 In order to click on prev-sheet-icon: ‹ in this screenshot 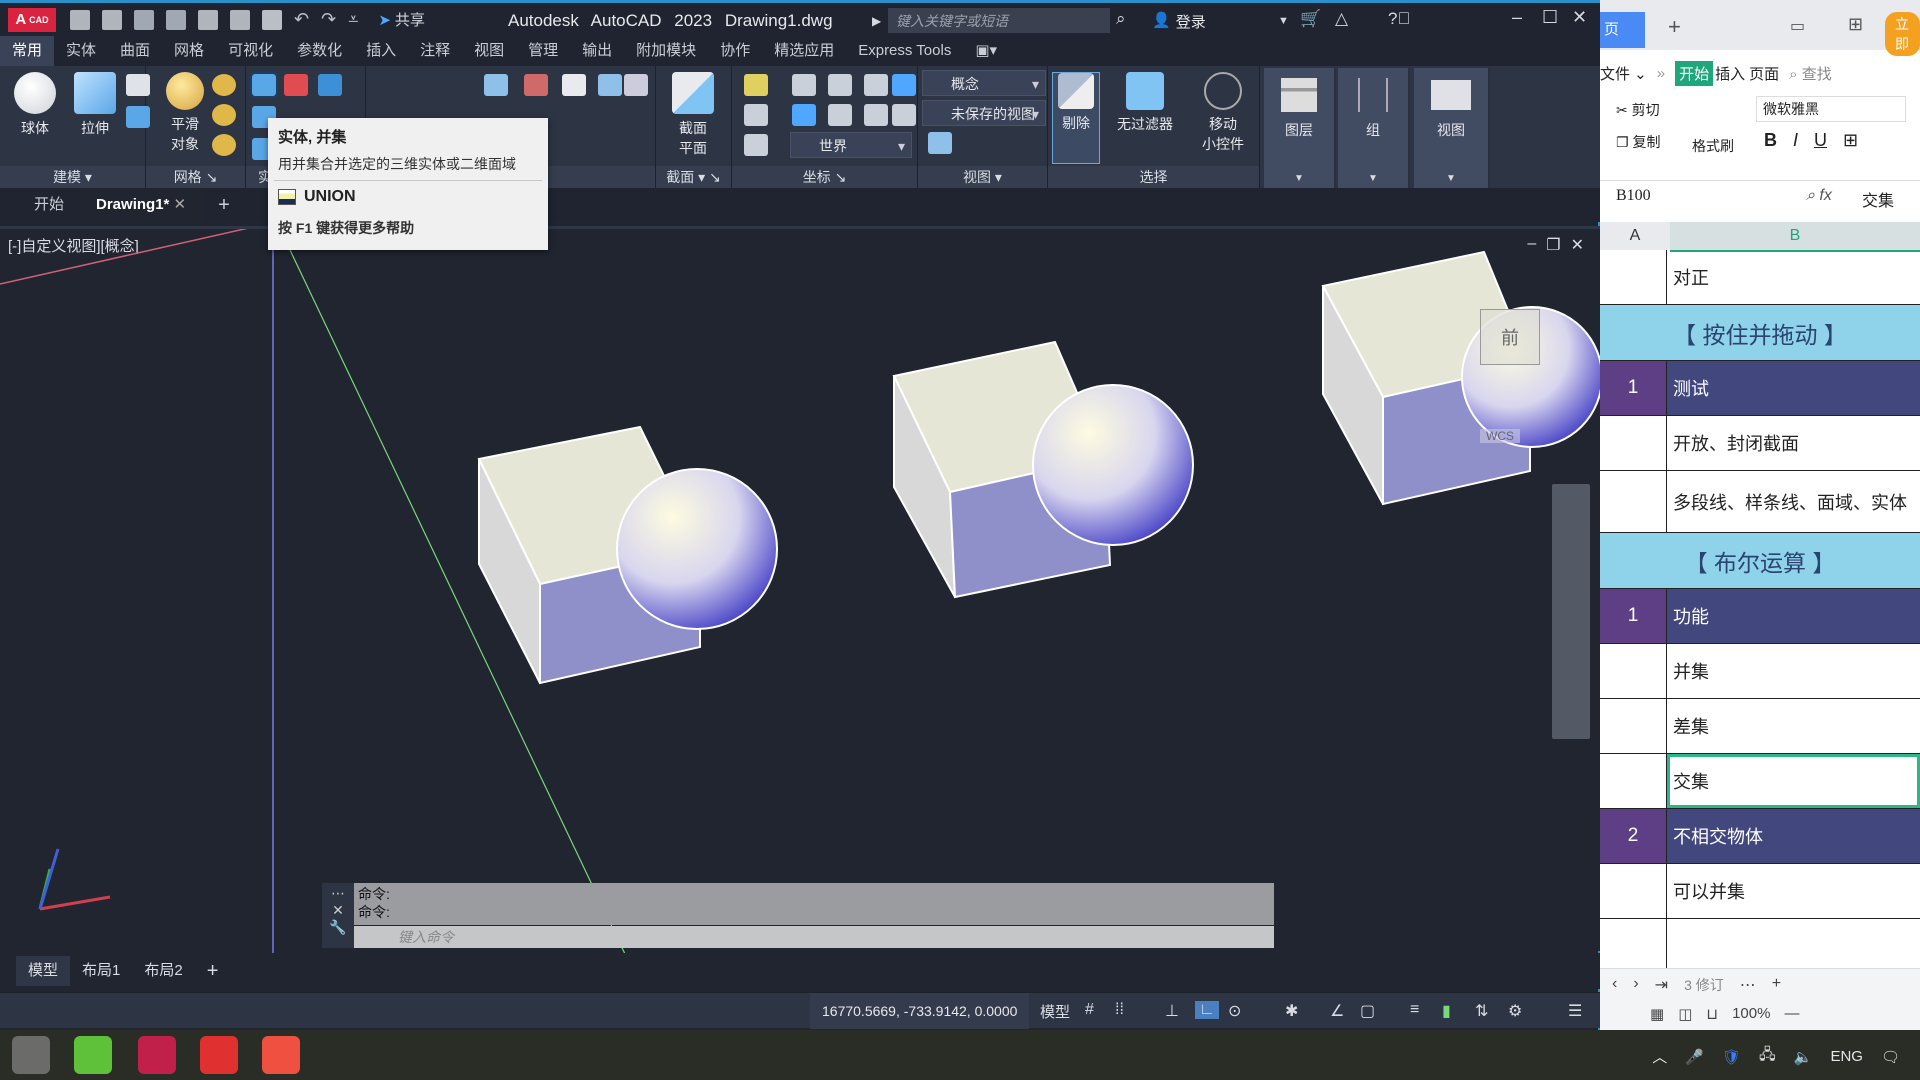, I will do `click(1614, 985)`.